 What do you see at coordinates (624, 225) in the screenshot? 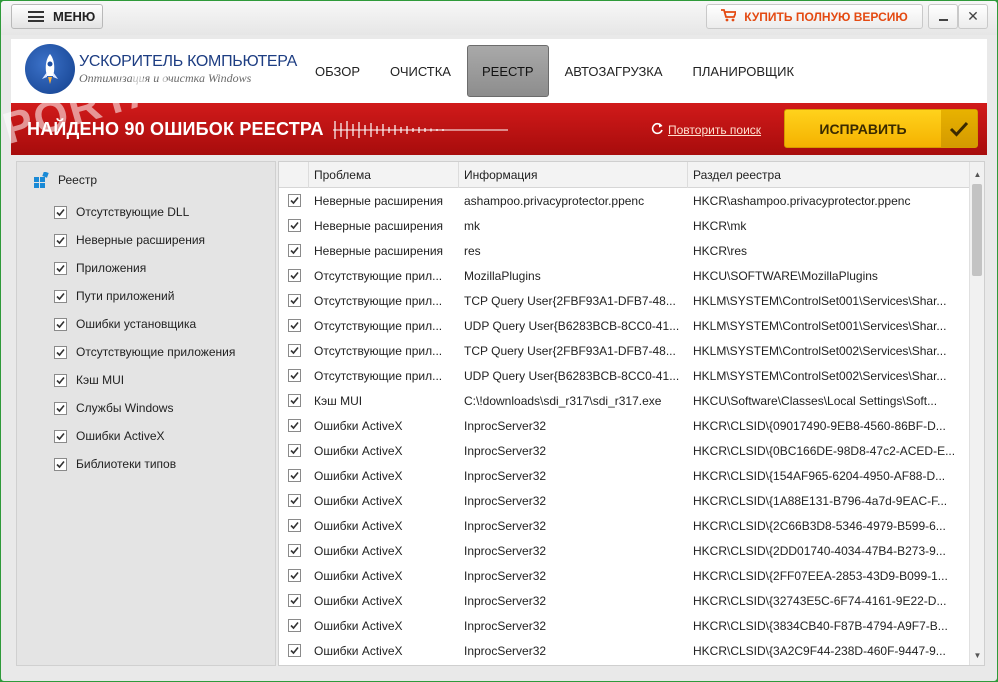
I see `table-row: Неверные расширения mk HKCR\mk` at bounding box center [624, 225].